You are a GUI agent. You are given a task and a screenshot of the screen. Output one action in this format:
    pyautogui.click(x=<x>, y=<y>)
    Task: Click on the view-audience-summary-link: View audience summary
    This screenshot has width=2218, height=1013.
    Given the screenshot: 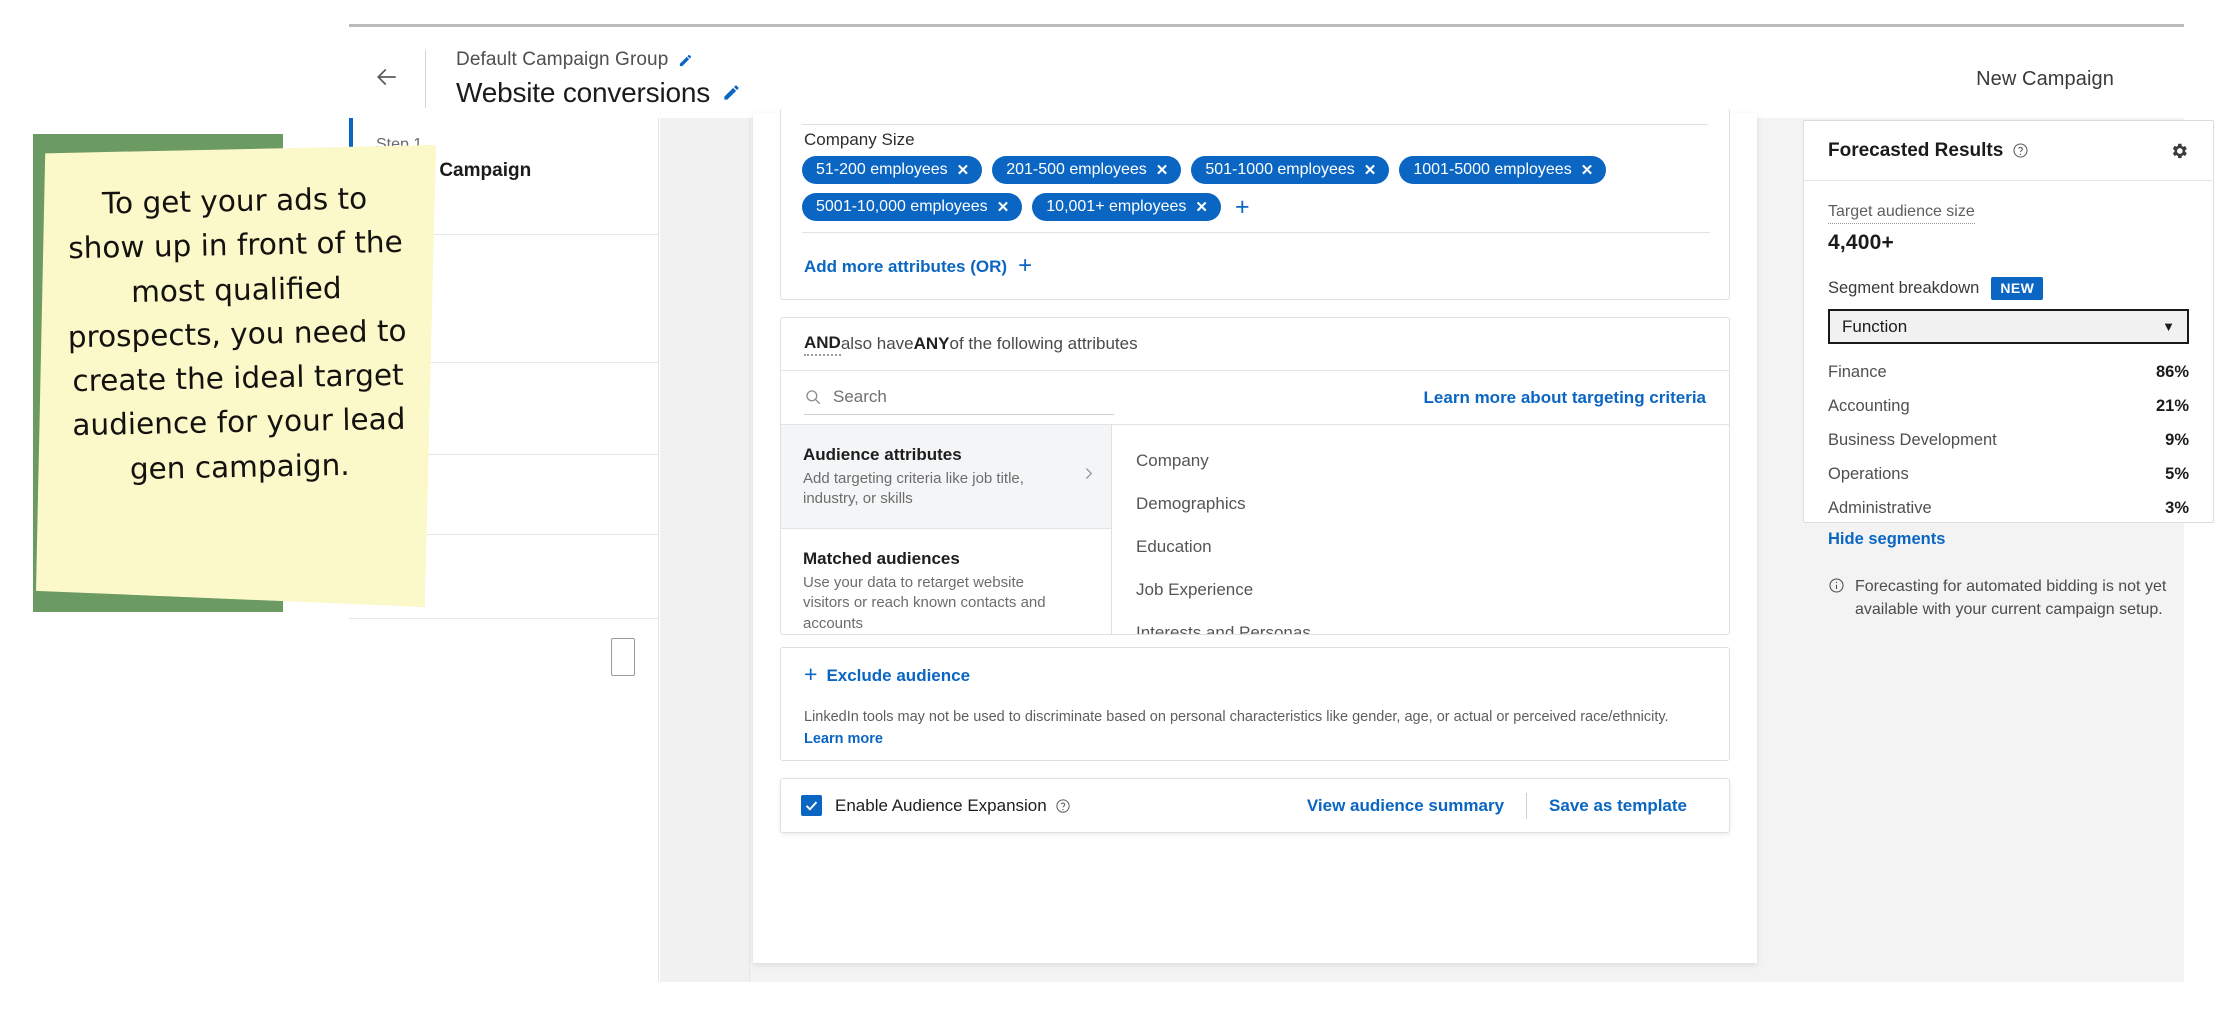 What is the action you would take?
    pyautogui.click(x=1405, y=806)
    